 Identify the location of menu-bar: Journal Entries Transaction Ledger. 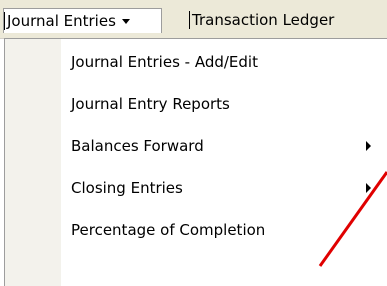
(193, 19).